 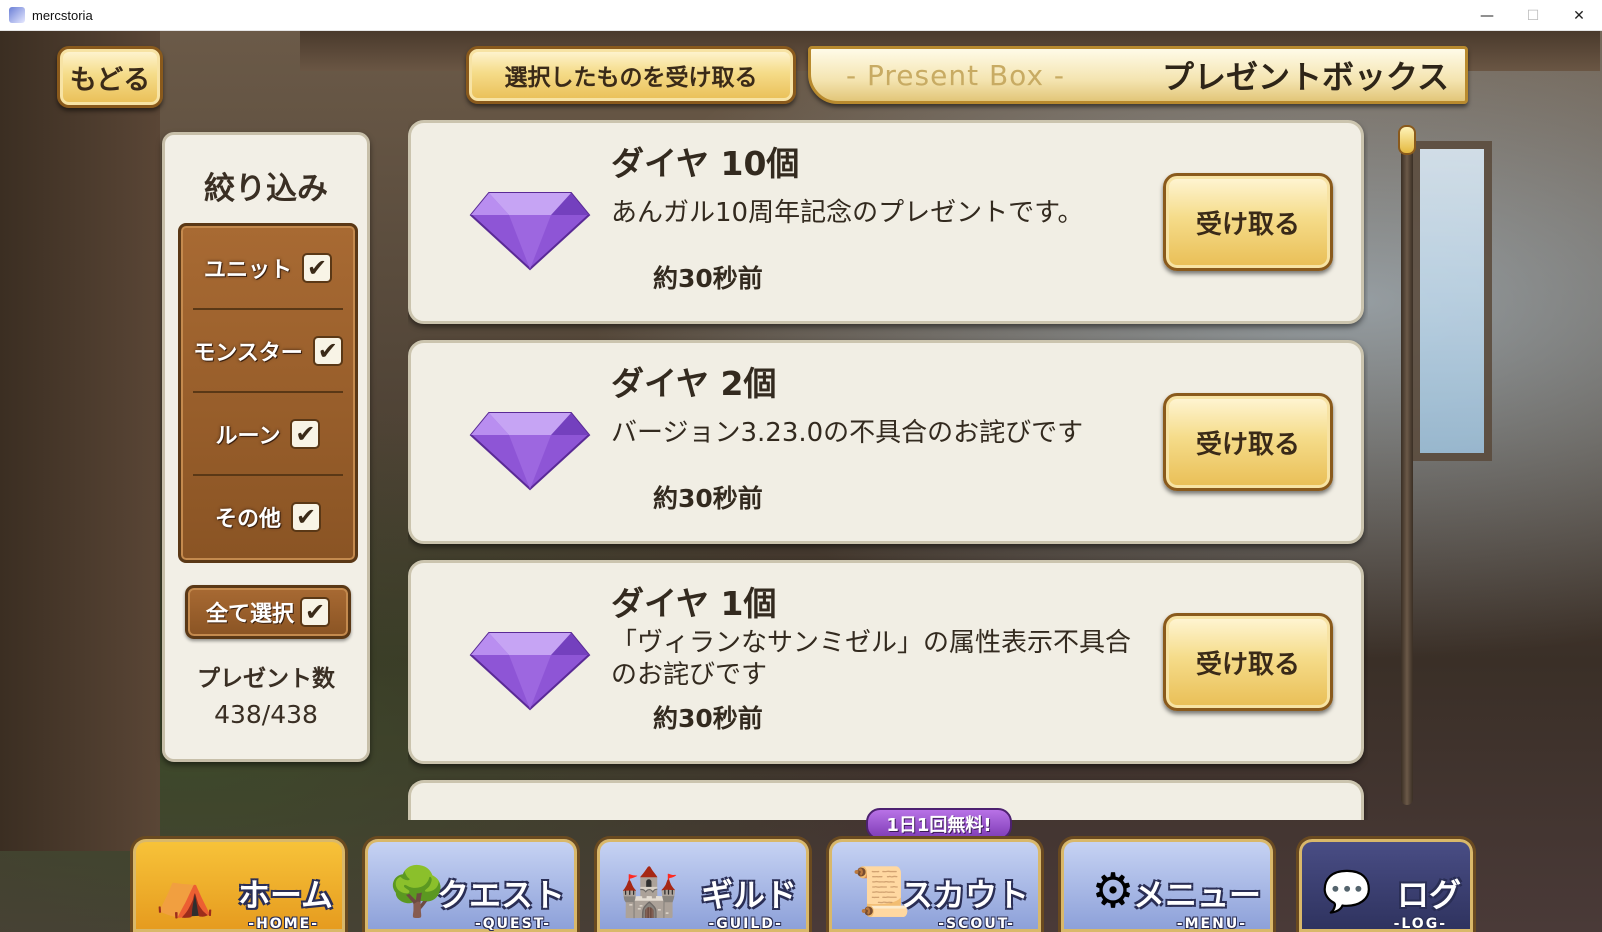 I want to click on nav-label: メニュー, so click(x=1196, y=895).